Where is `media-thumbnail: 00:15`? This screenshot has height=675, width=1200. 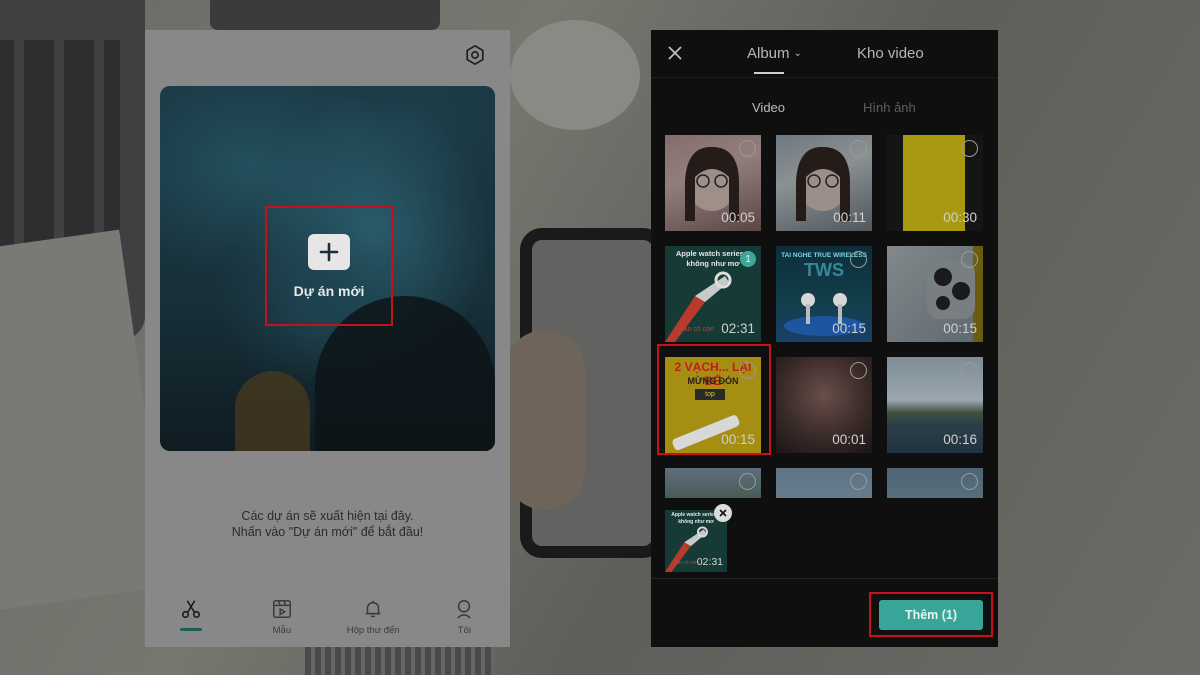
media-thumbnail: 00:15 is located at coordinates (935, 294).